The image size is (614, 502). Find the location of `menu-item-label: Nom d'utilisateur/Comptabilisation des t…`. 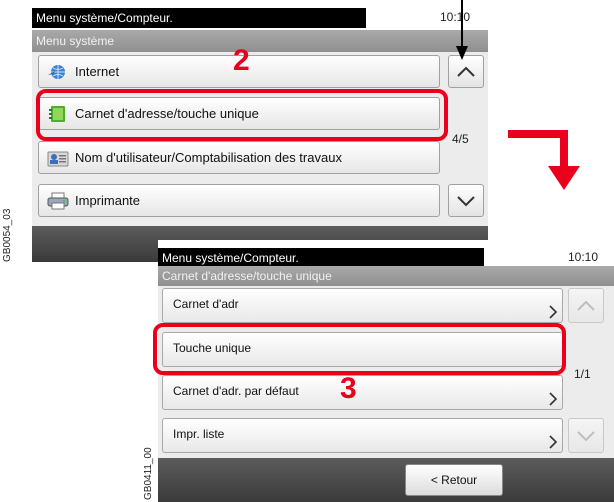

menu-item-label: Nom d'utilisateur/Comptabilisation des t… is located at coordinates (208, 157).